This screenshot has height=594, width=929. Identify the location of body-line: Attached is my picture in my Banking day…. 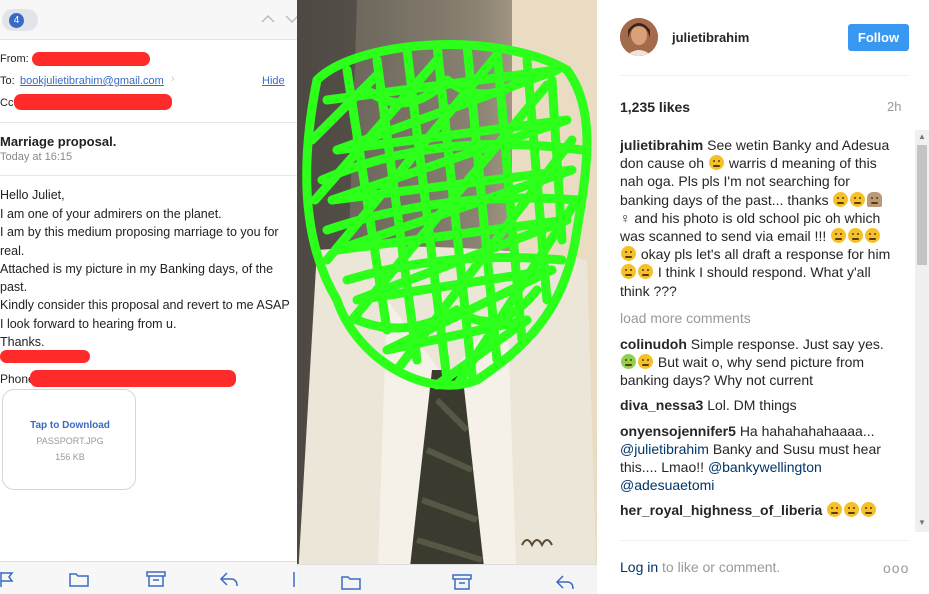
(137, 269).